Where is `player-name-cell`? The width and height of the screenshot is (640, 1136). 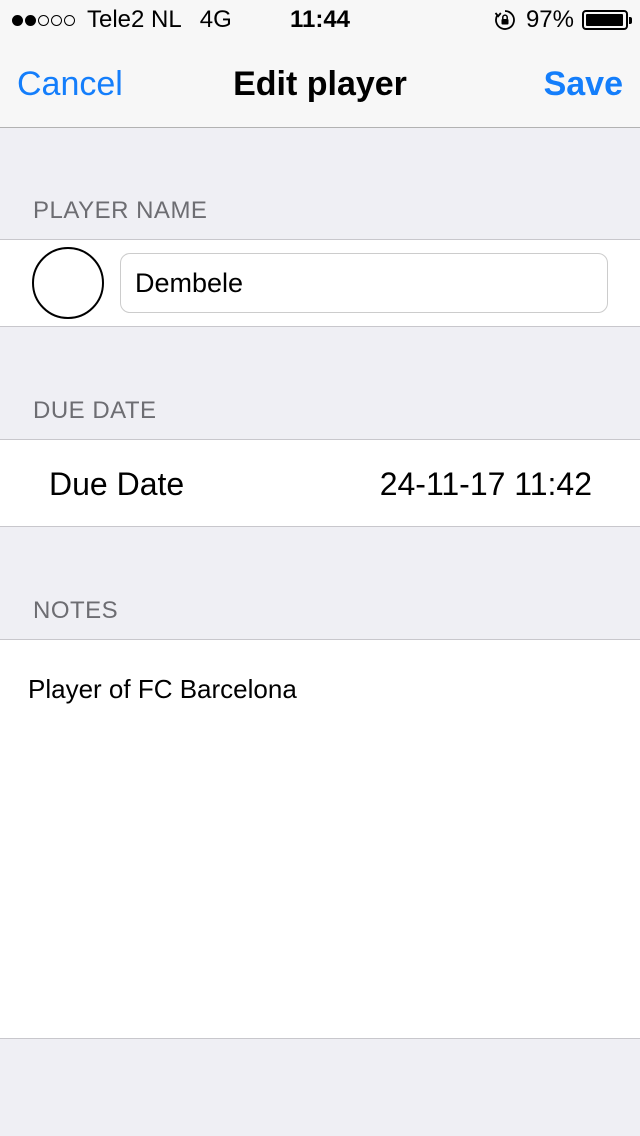 player-name-cell is located at coordinates (320, 283).